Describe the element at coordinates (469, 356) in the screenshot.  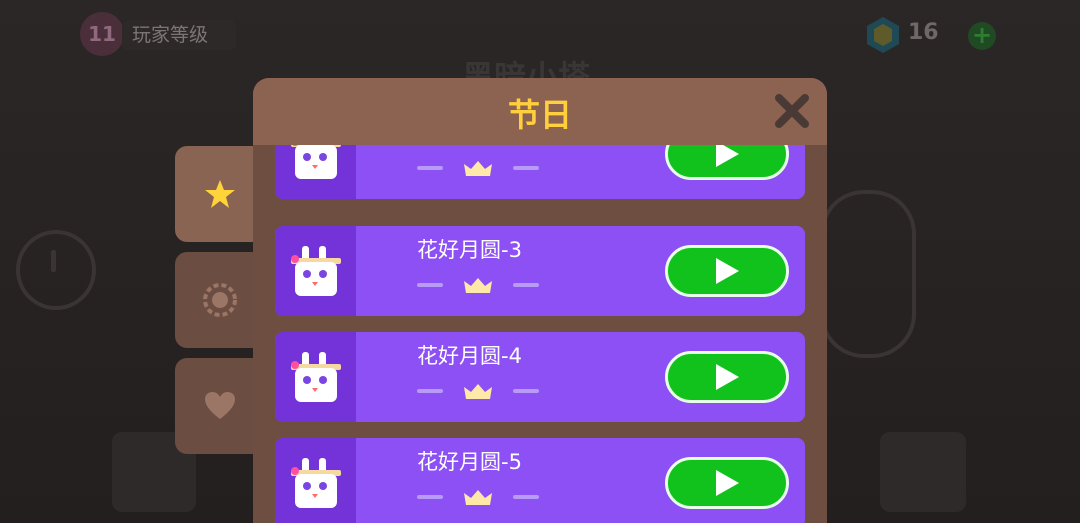
I see `level-title: 花好月圆-4` at that location.